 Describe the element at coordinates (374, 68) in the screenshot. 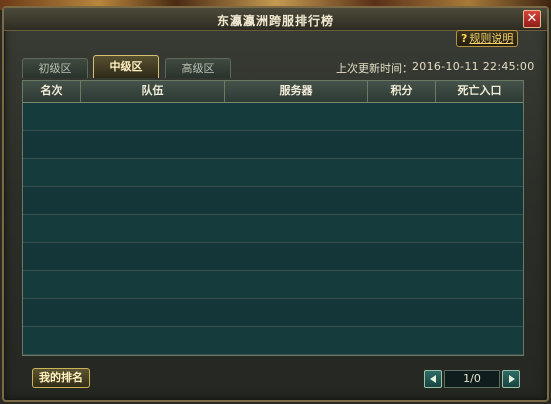

I see `last-update-label: 上次更新时间：` at that location.